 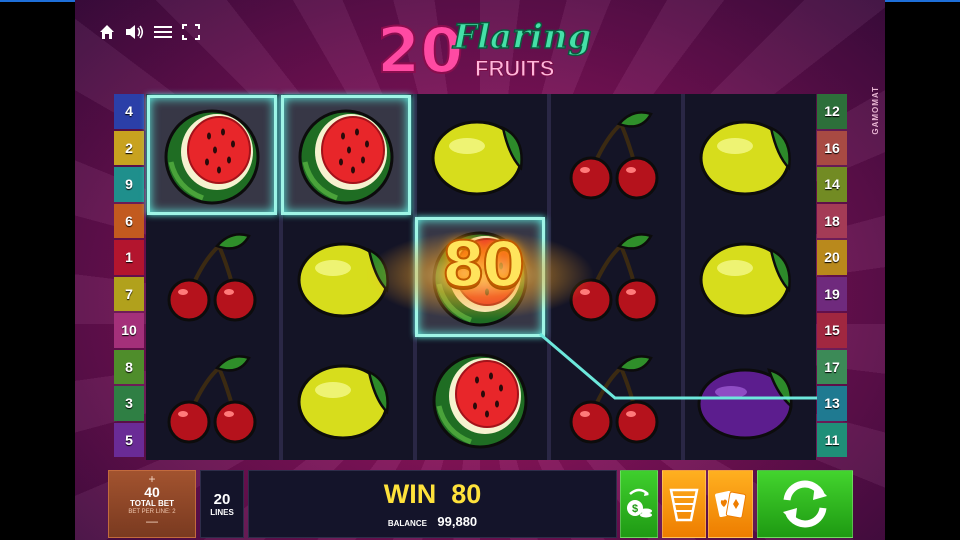 I want to click on win-panel: WIN 80 BALANCE 99,880, so click(x=432, y=504).